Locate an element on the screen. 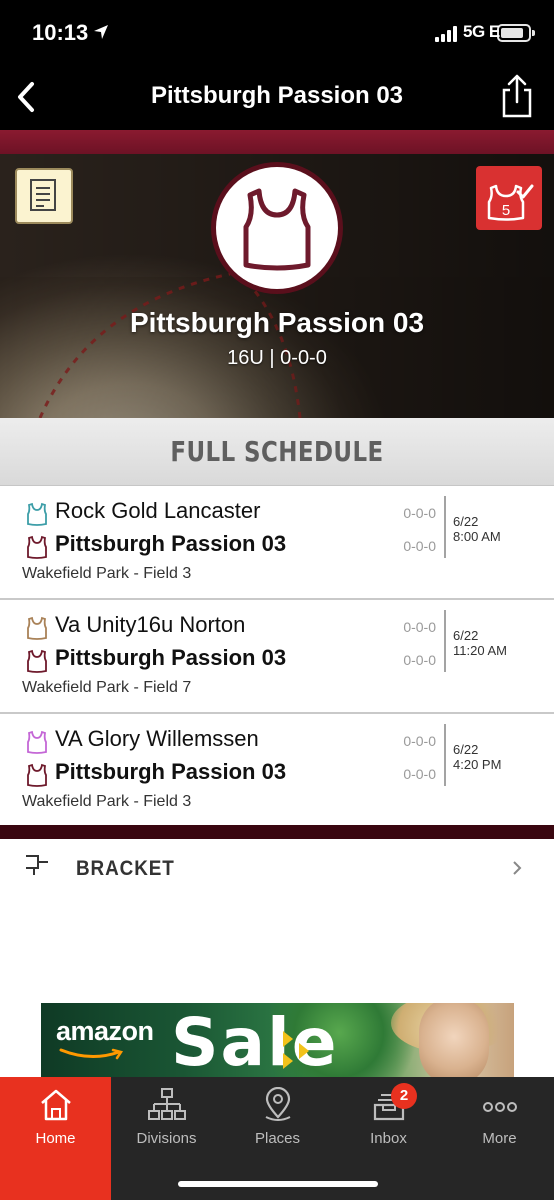 The width and height of the screenshot is (554, 1200). nav-bar: Pittsburgh Passion 03 is located at coordinates (277, 98).